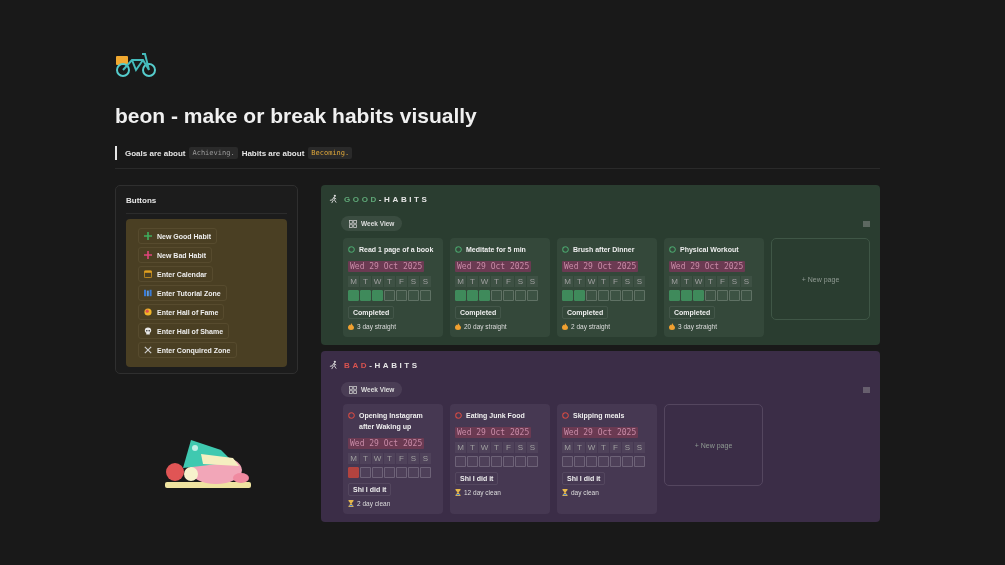 This screenshot has height=565, width=1005. I want to click on page-title: beon - make or break habits visually, so click(296, 116).